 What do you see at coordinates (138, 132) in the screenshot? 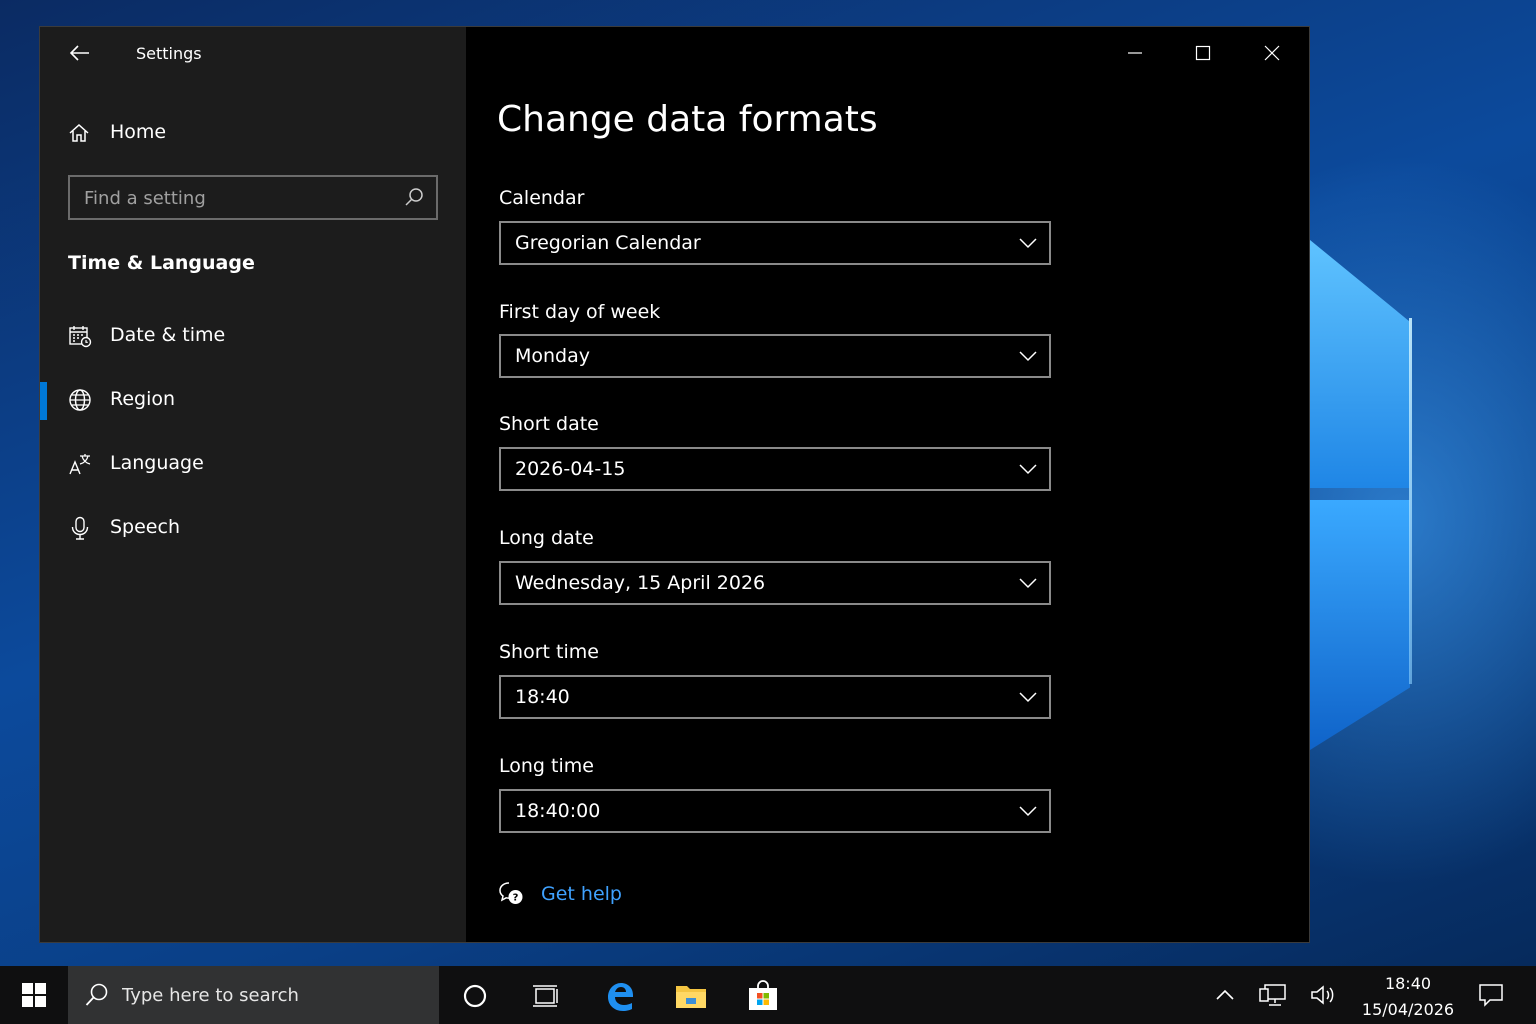
I see `nav-home-label: Home` at bounding box center [138, 132].